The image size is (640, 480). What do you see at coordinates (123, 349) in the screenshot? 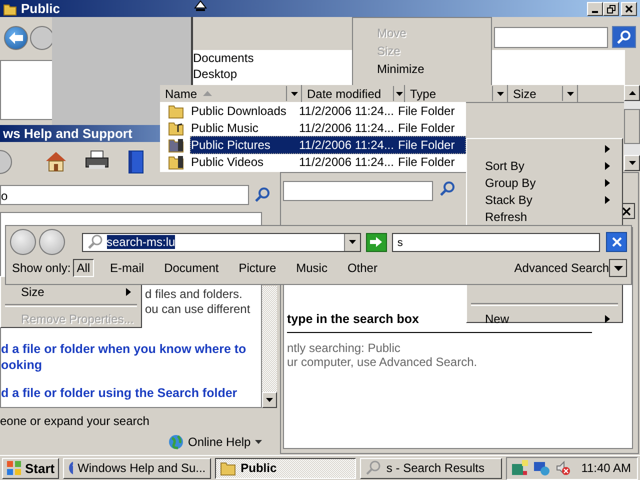
I see `help-link: d a file or folder when you know where to` at bounding box center [123, 349].